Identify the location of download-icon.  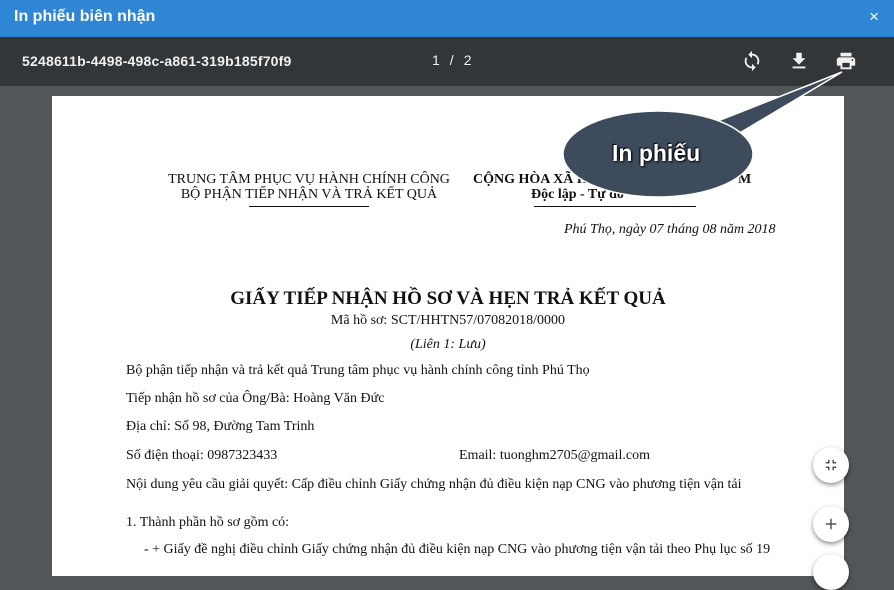
(800, 62).